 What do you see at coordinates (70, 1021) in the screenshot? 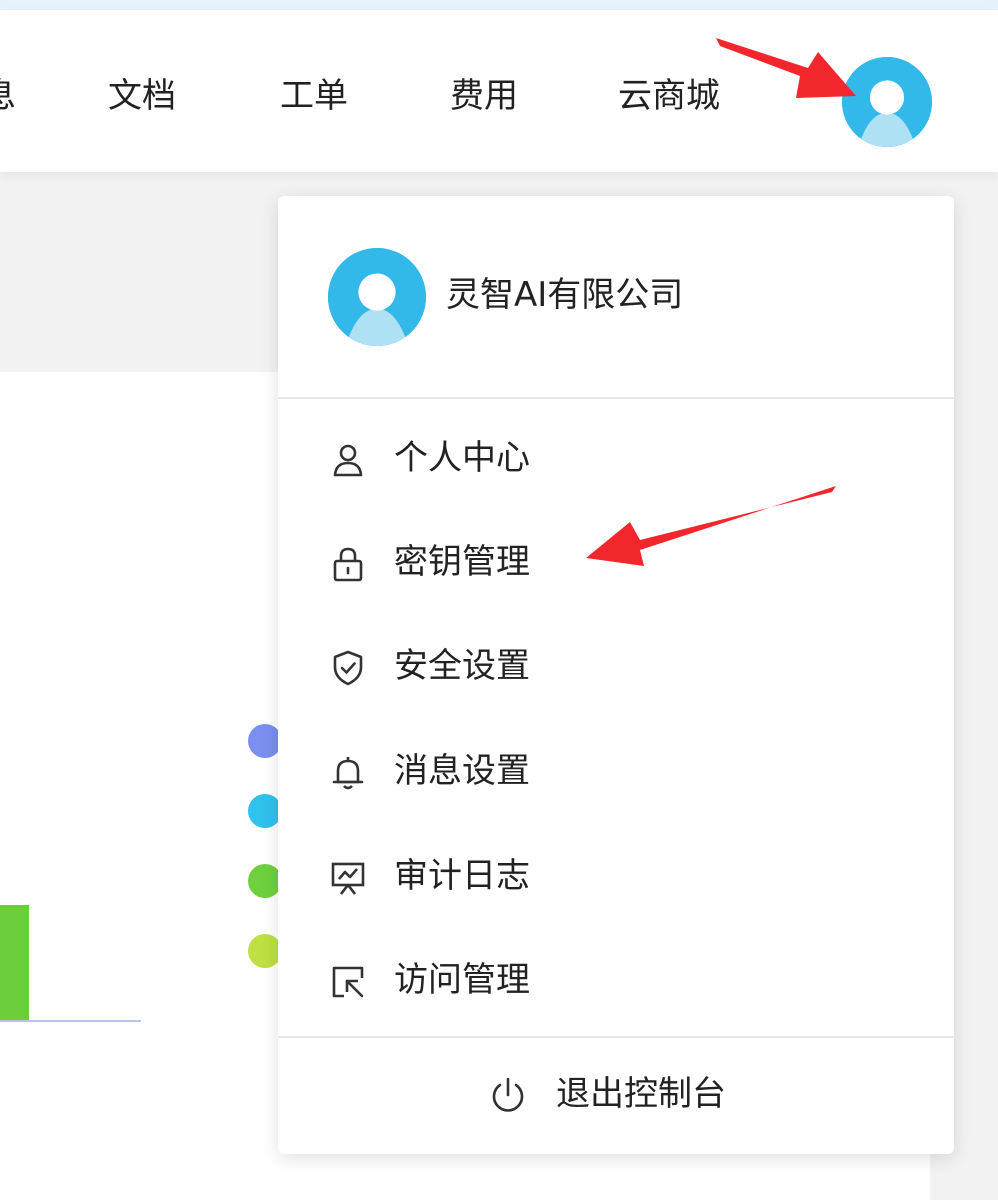
I see `chart-axis-line` at bounding box center [70, 1021].